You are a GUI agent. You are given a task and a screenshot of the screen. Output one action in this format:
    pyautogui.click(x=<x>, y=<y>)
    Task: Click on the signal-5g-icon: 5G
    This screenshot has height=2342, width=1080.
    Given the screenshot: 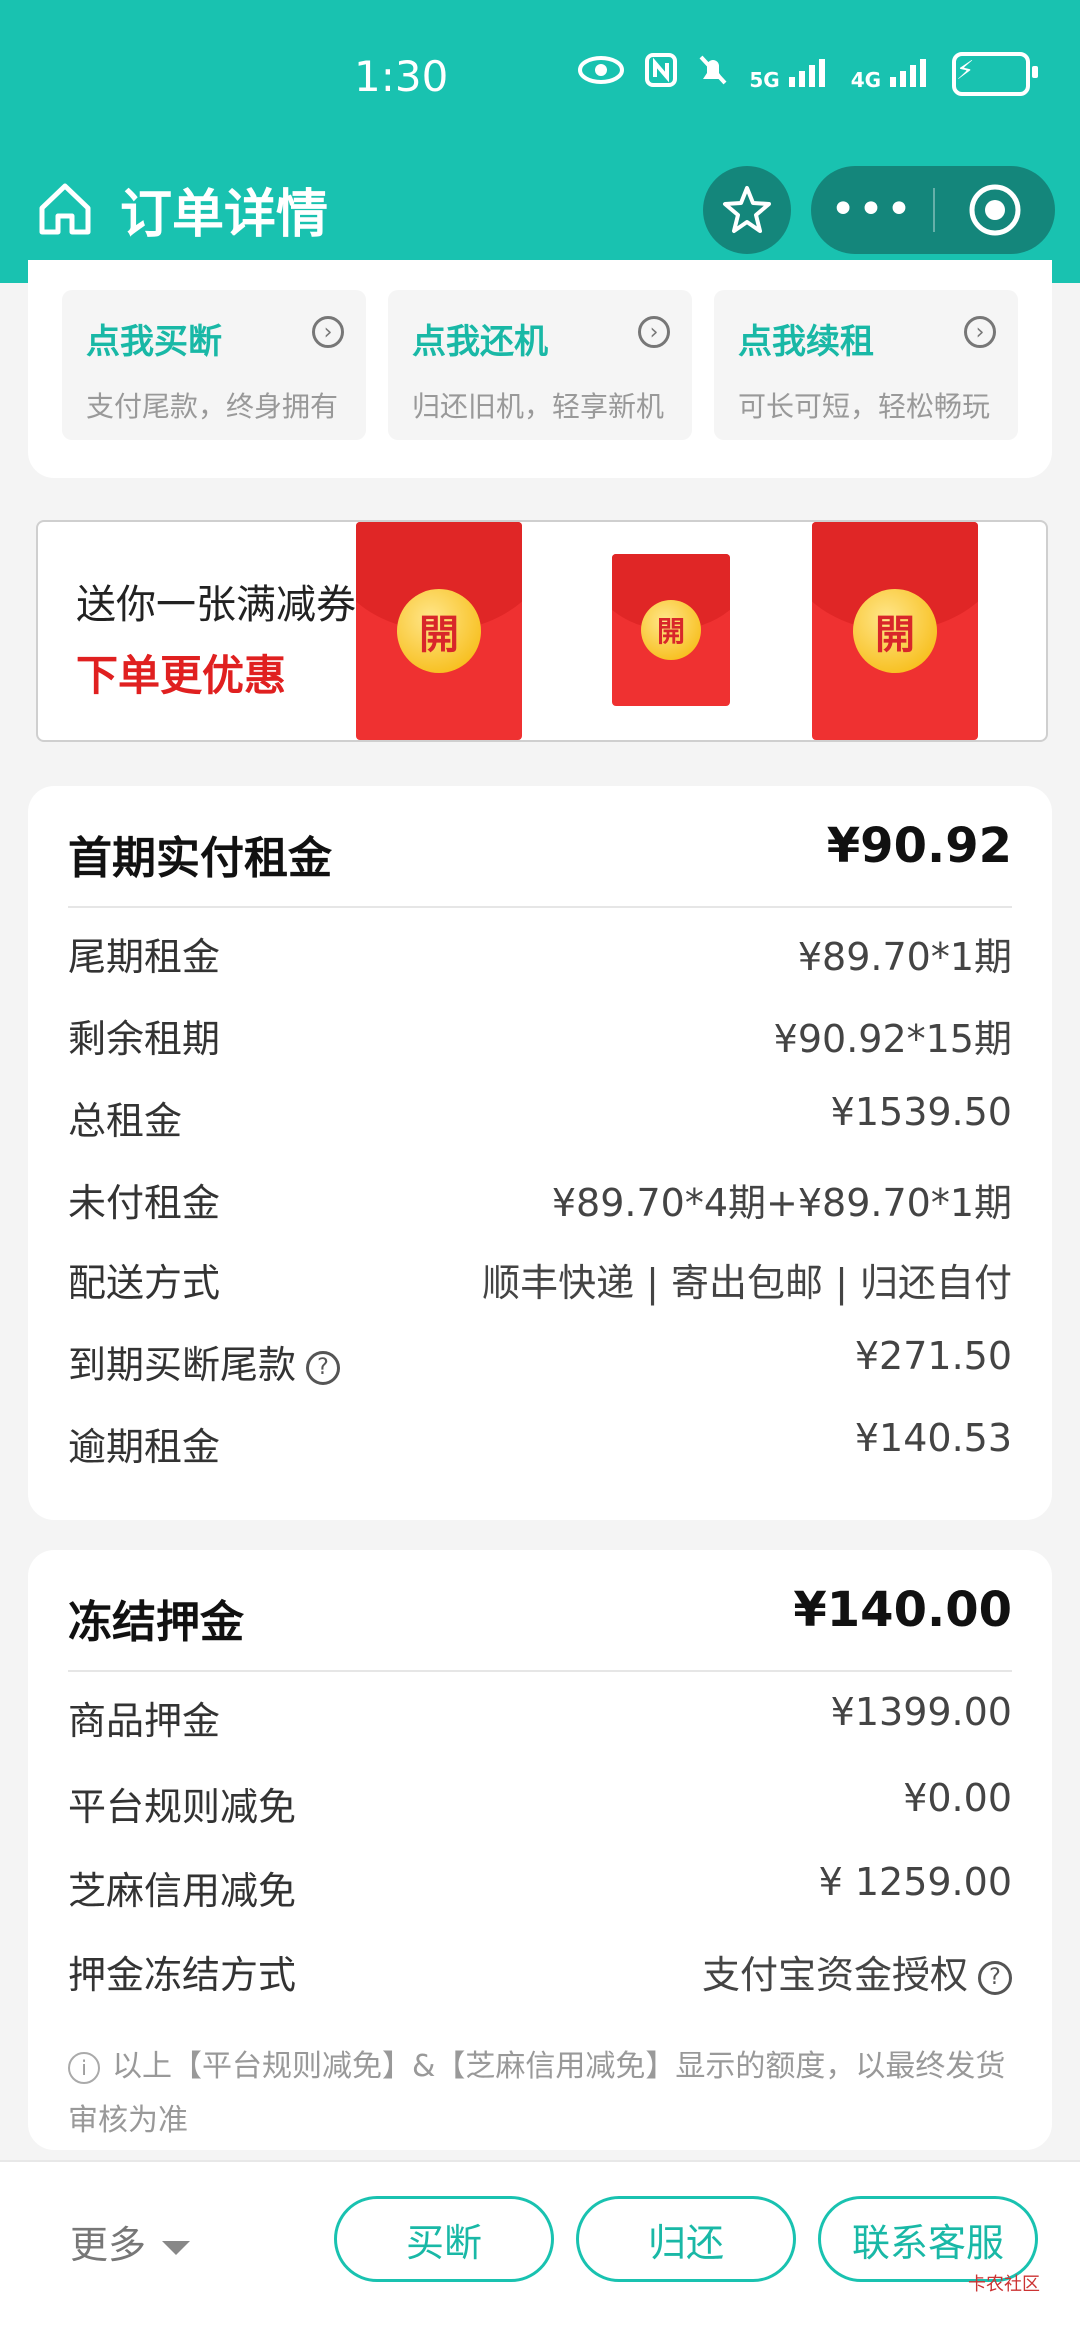 What is the action you would take?
    pyautogui.click(x=789, y=74)
    